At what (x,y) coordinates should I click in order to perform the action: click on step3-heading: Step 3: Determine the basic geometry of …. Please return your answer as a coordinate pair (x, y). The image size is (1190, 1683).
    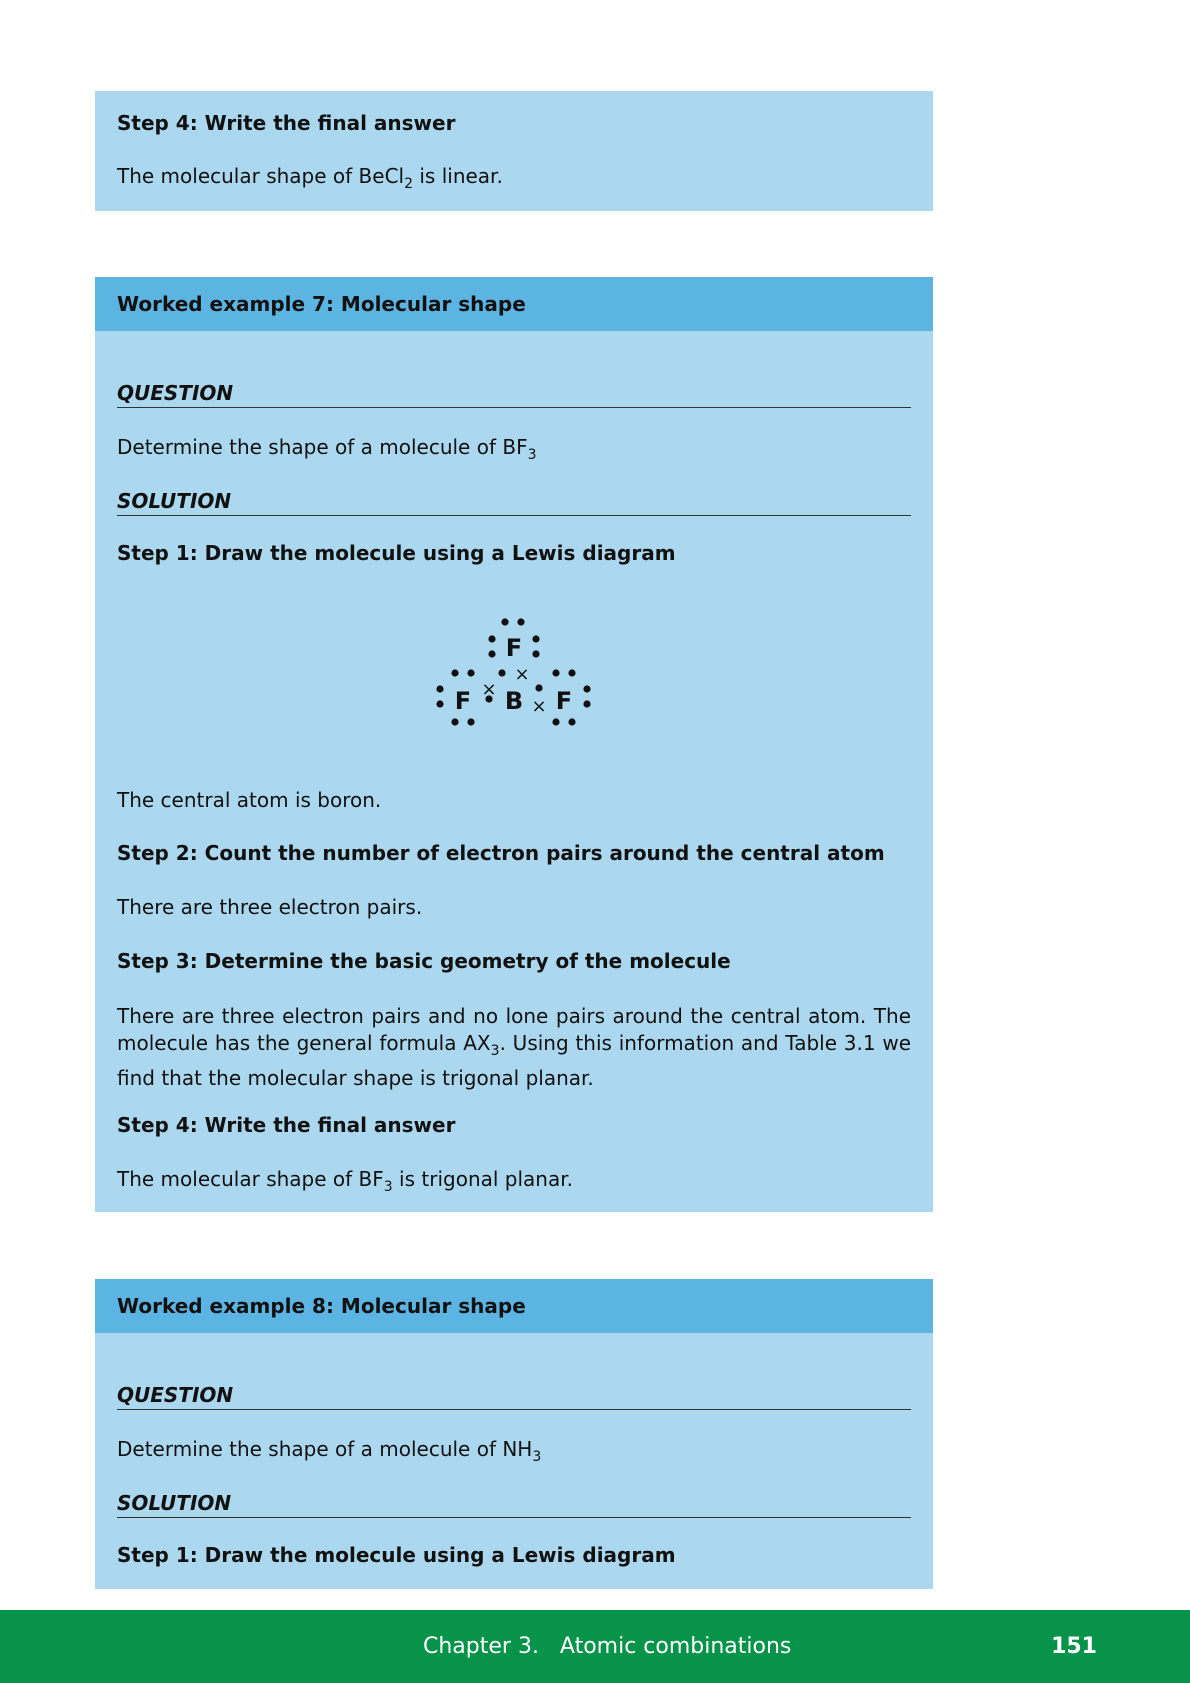
    Looking at the image, I should click on (424, 961).